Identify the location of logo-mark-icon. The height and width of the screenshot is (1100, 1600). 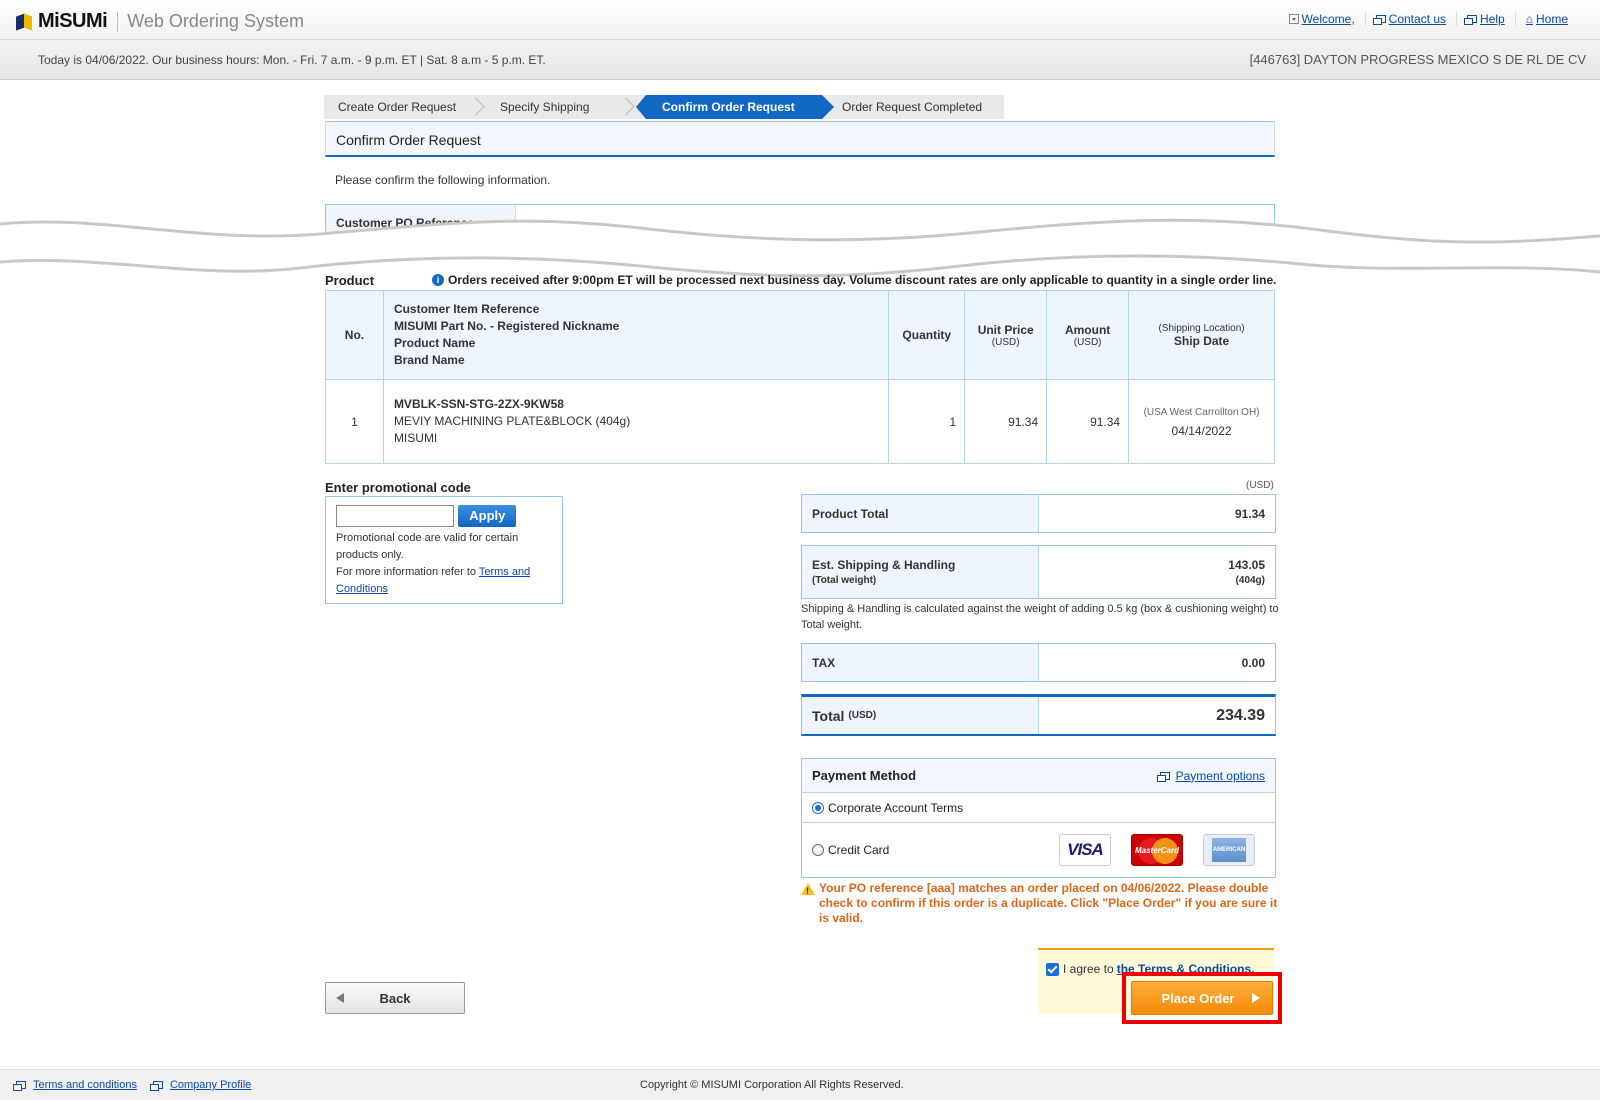
(24, 22).